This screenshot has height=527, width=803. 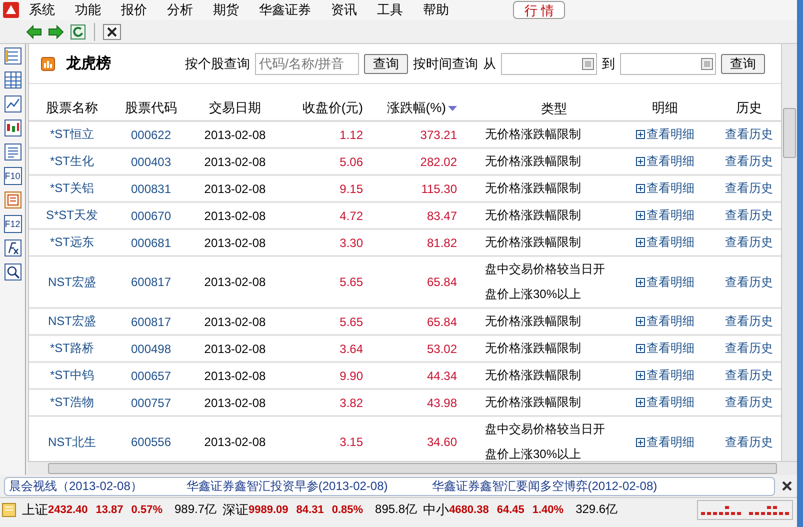 What do you see at coordinates (307, 63) in the screenshot?
I see `stock-search-field: 代码/名称/拼音` at bounding box center [307, 63].